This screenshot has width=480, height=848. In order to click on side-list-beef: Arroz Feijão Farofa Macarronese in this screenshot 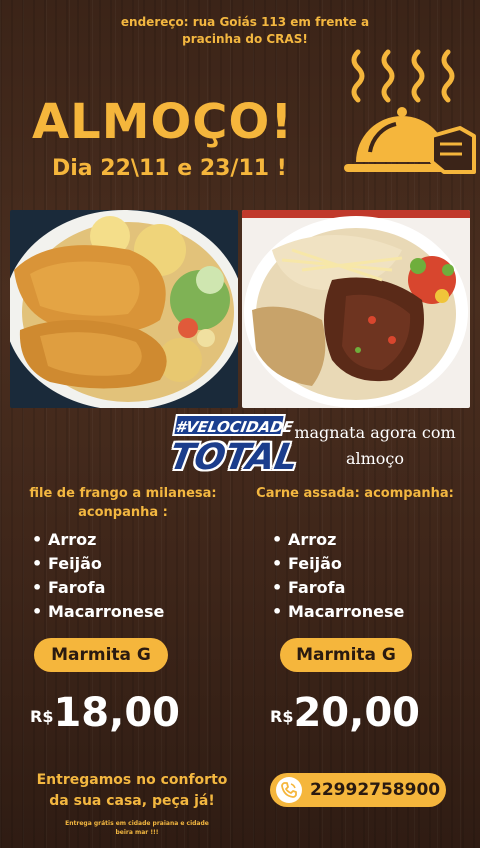, I will do `click(338, 576)`.